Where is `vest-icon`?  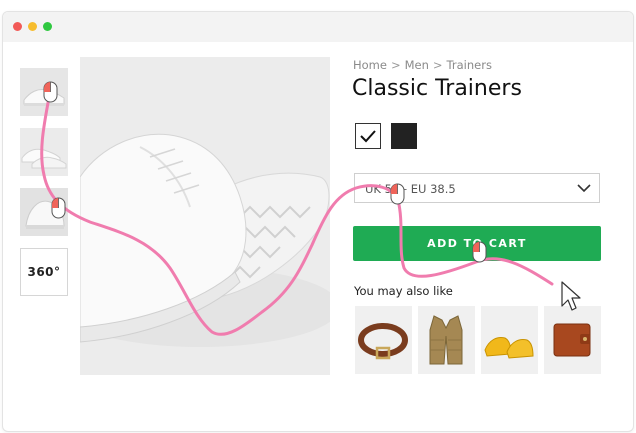 vest-icon is located at coordinates (446, 340).